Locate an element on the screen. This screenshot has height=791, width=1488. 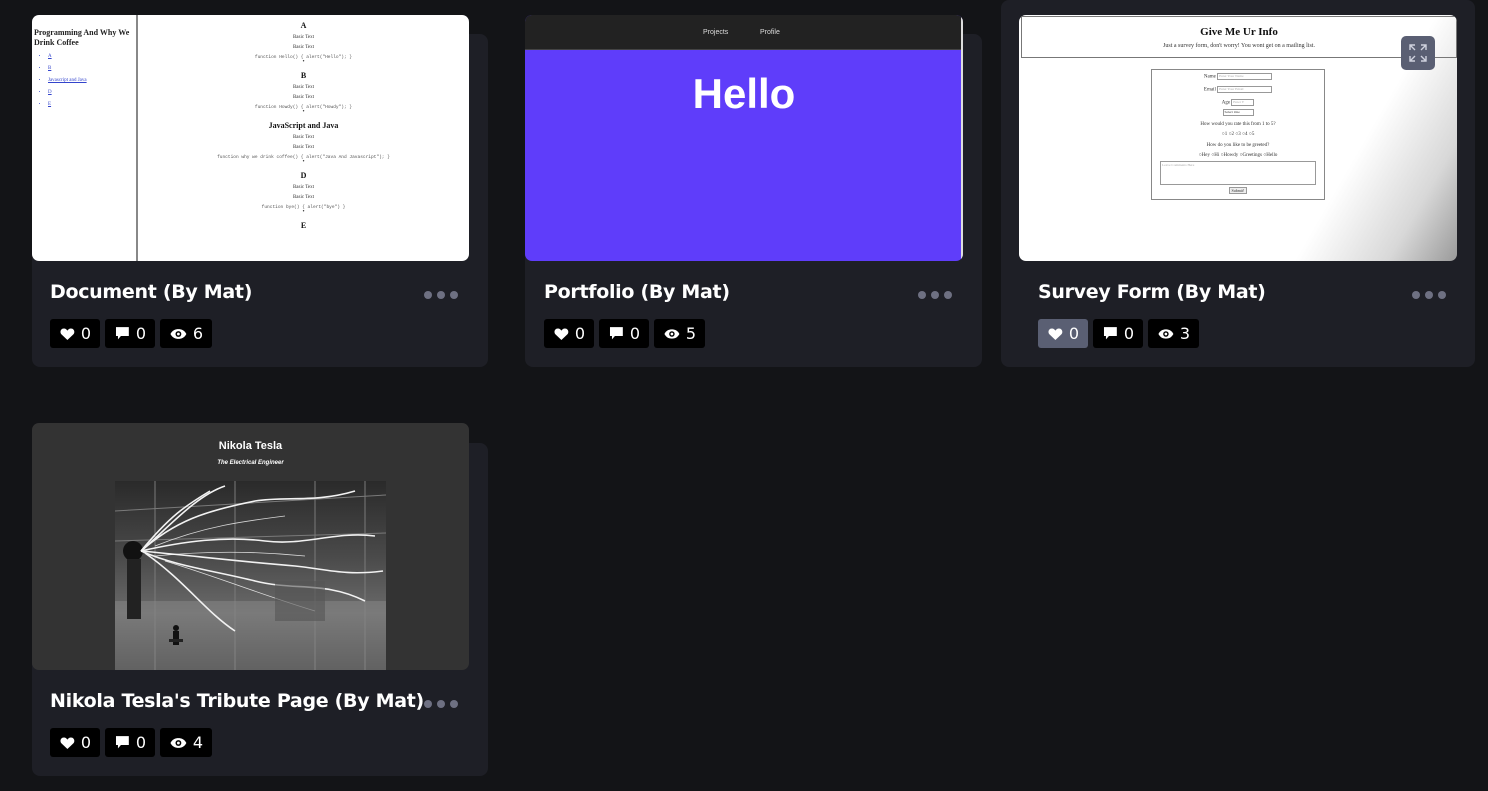
expand-icon is located at coordinates (1418, 53).